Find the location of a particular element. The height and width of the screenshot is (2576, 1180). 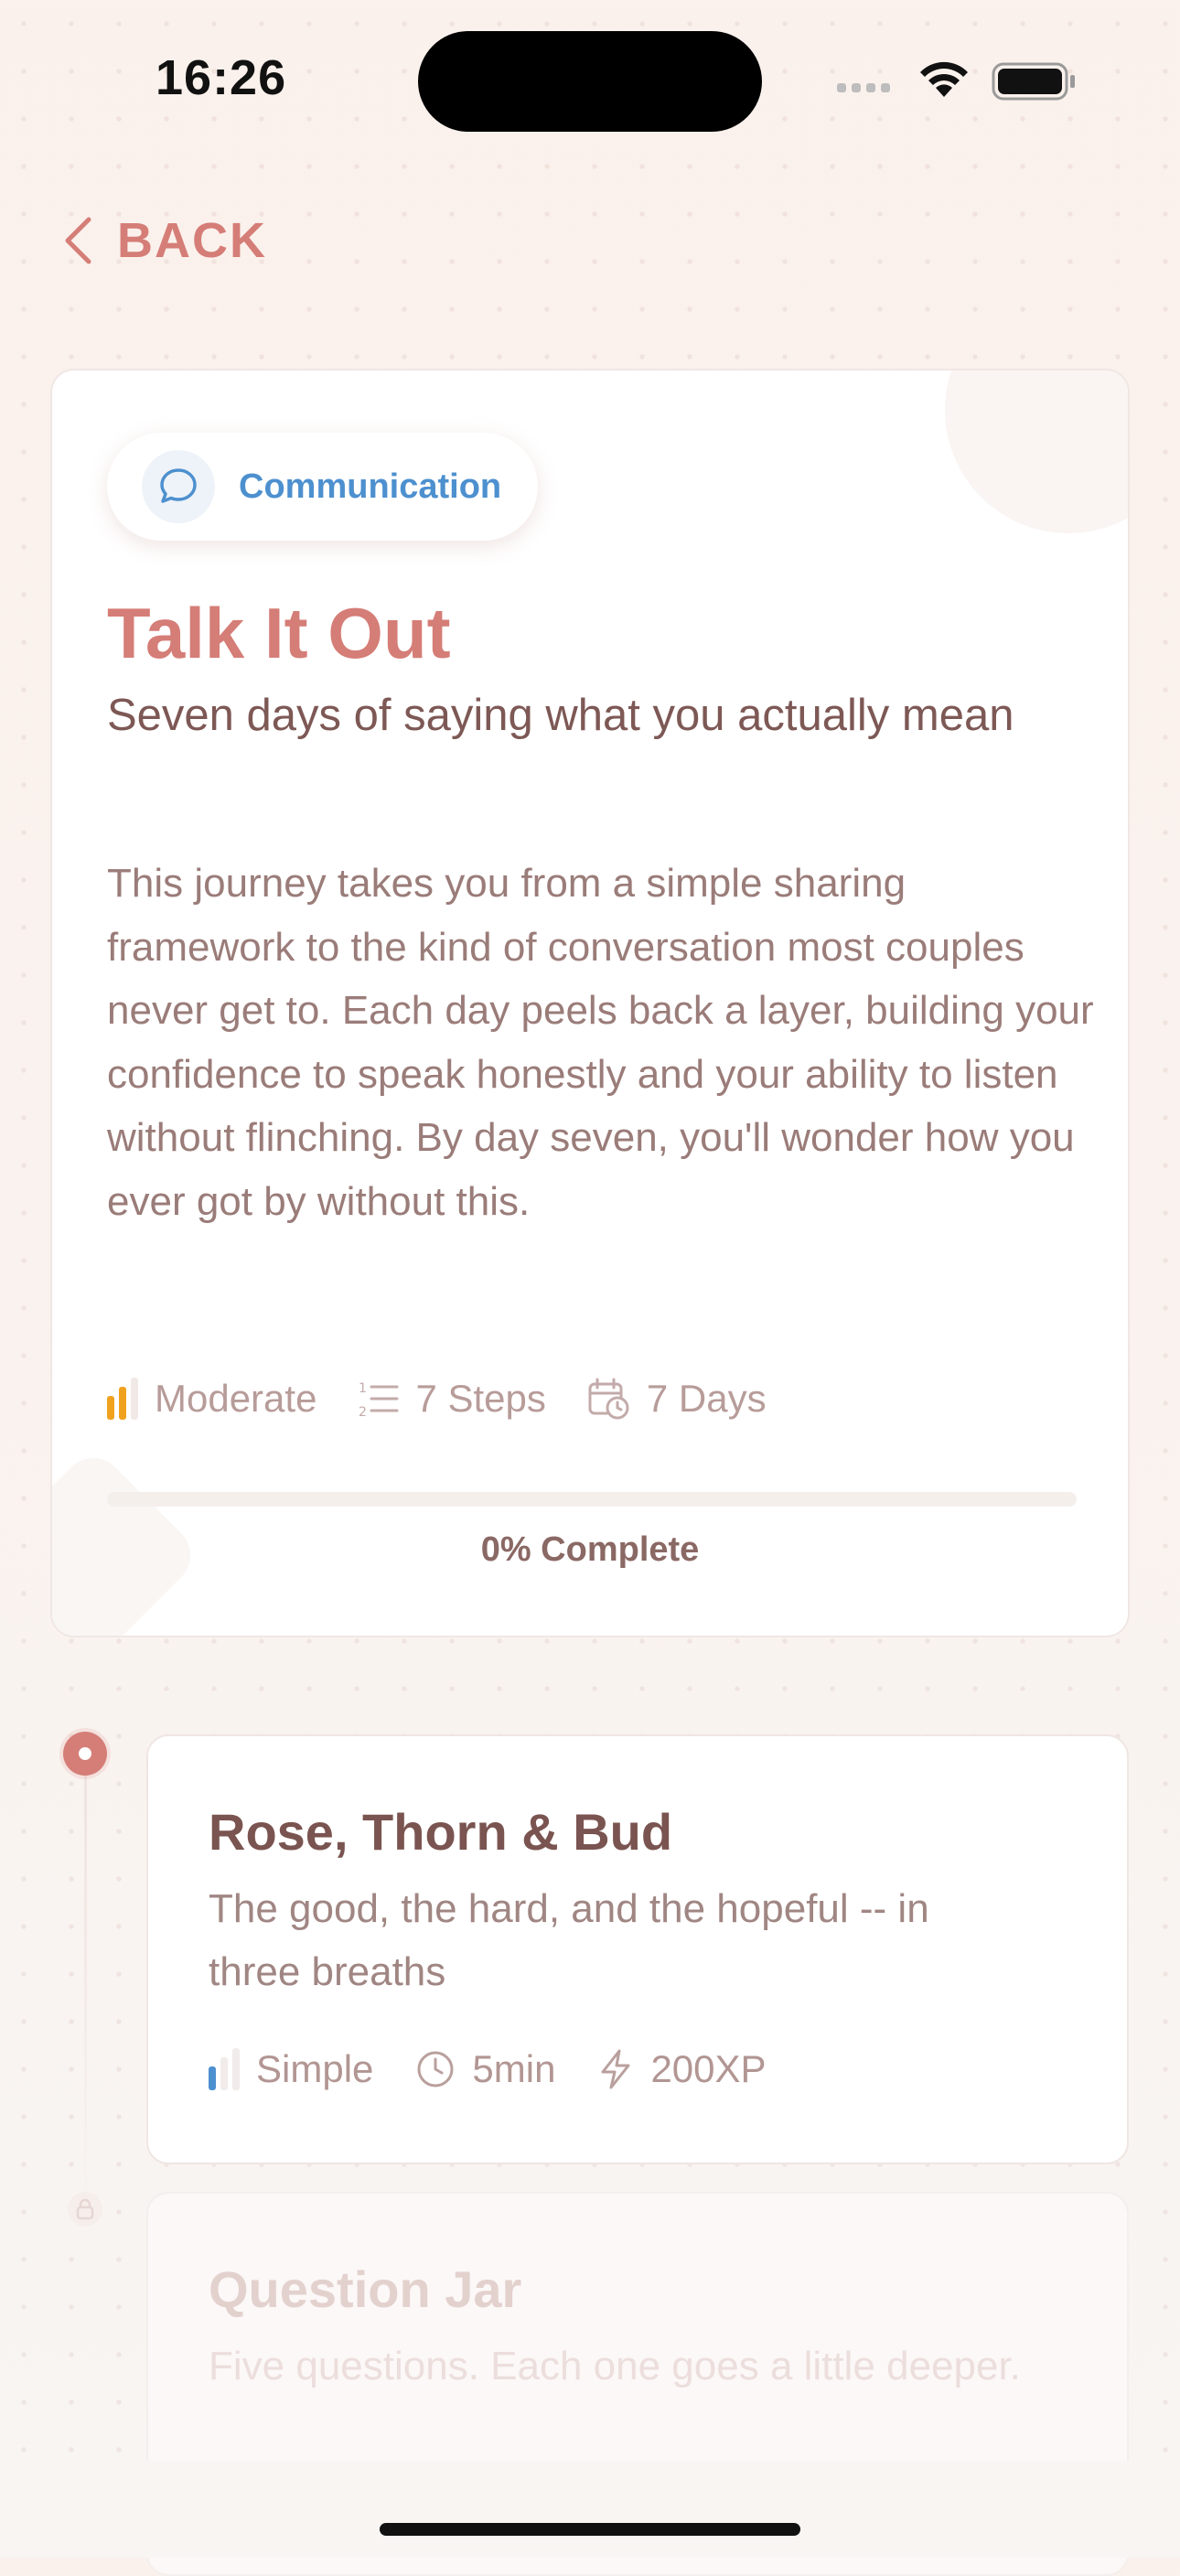

progress-label: 0% Complete is located at coordinates (590, 1549).